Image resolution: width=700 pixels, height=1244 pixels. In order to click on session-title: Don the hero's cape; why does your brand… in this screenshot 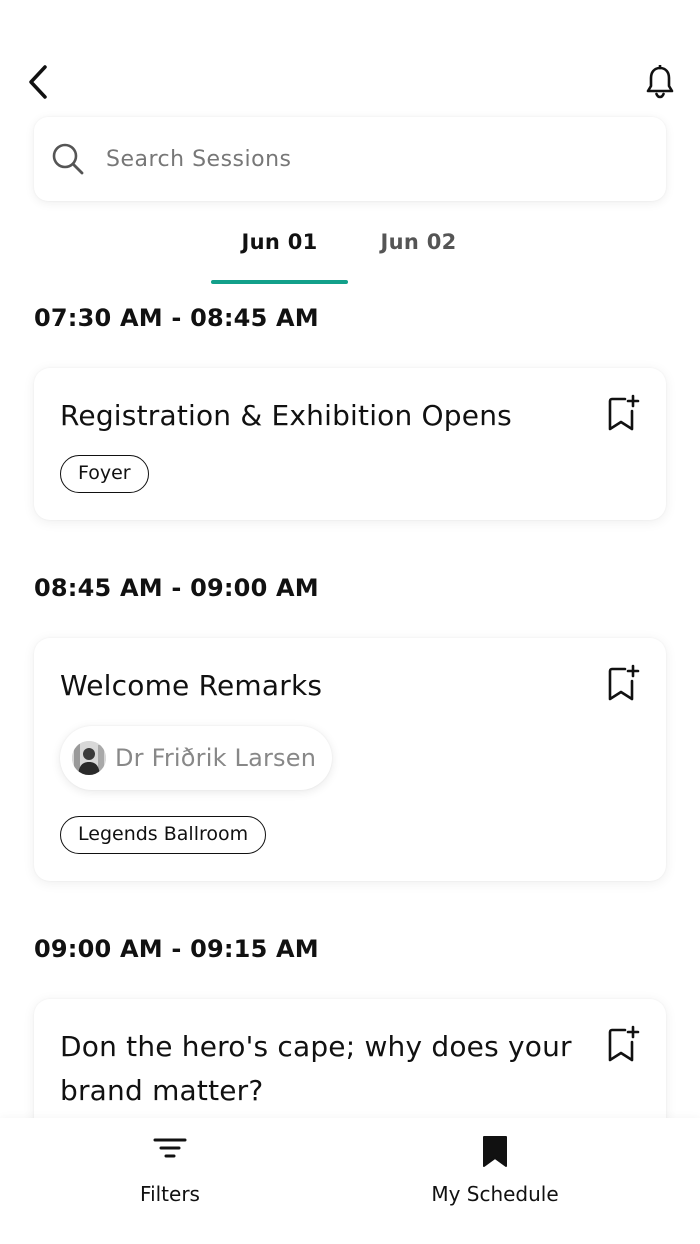, I will do `click(316, 1068)`.